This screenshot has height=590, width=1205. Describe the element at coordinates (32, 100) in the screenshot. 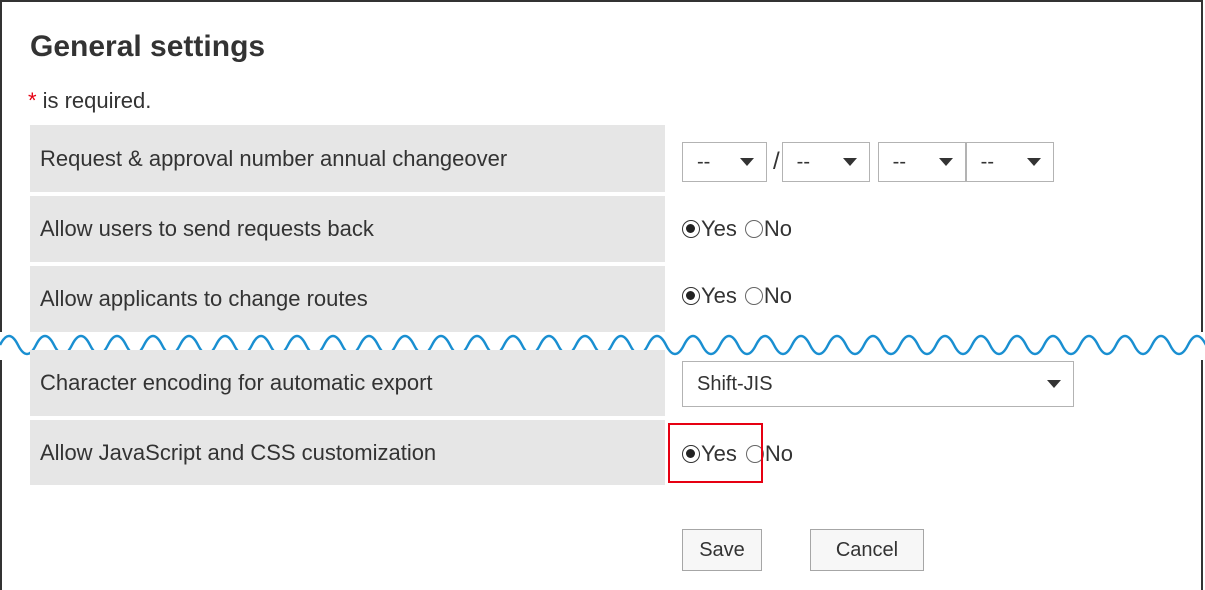

I see `required-star: *` at that location.